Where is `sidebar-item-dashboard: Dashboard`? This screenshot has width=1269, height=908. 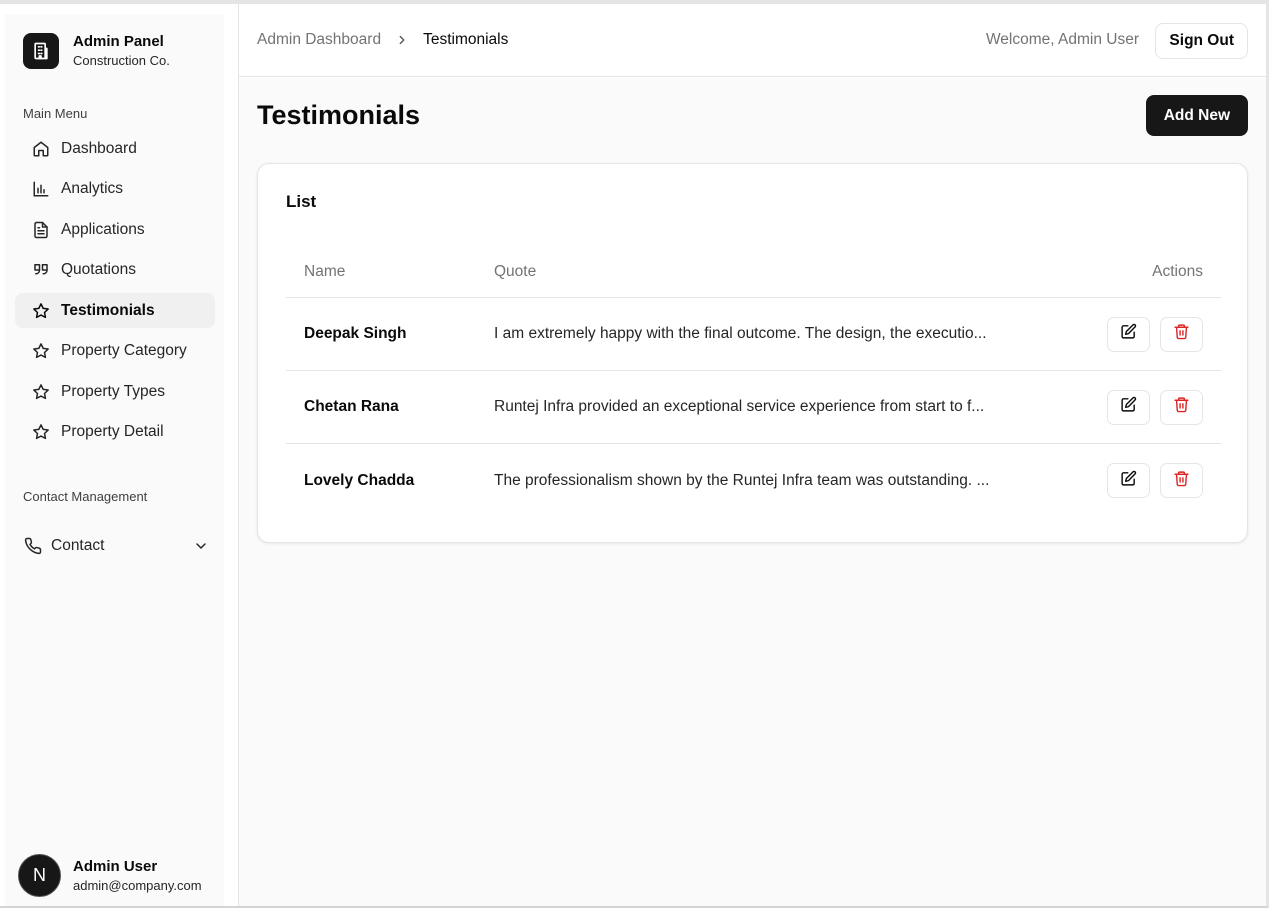
sidebar-item-dashboard: Dashboard is located at coordinates (115, 148).